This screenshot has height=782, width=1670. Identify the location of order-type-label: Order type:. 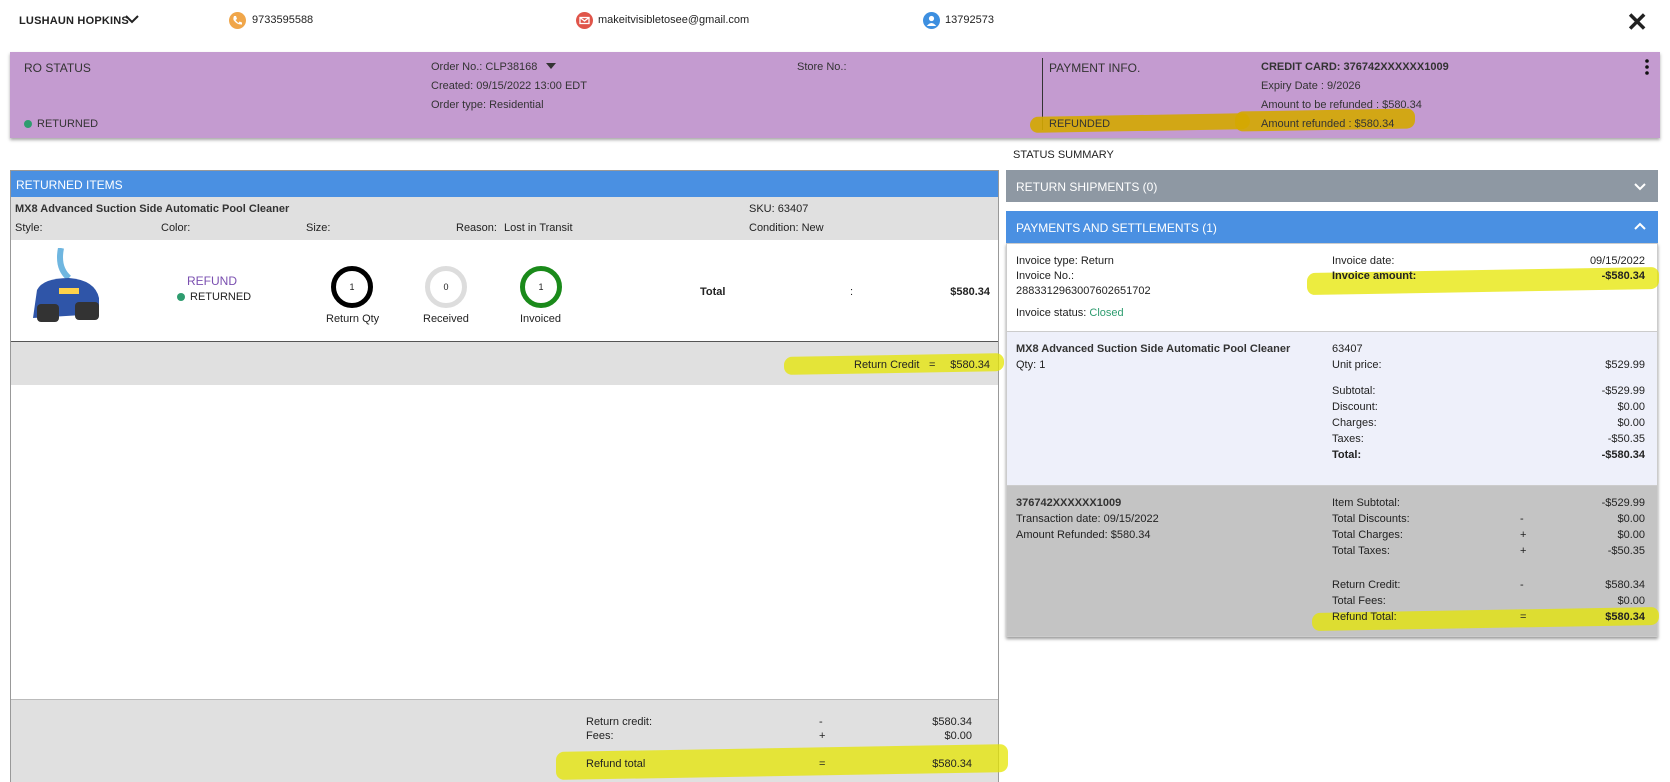
(459, 105).